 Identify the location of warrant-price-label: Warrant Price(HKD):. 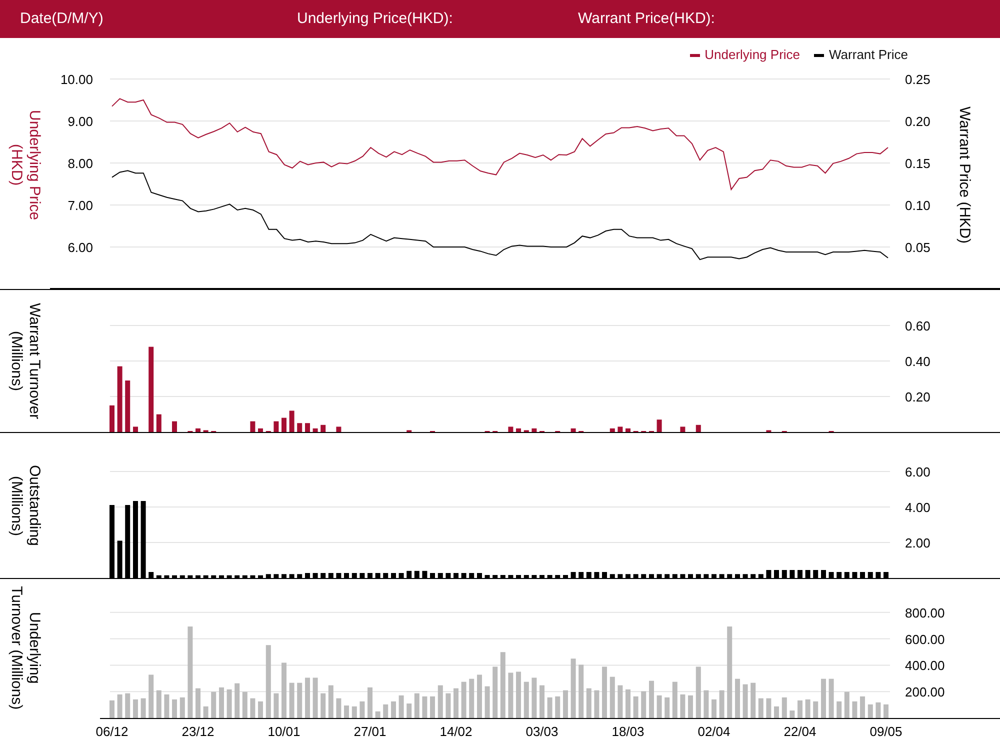
(646, 18).